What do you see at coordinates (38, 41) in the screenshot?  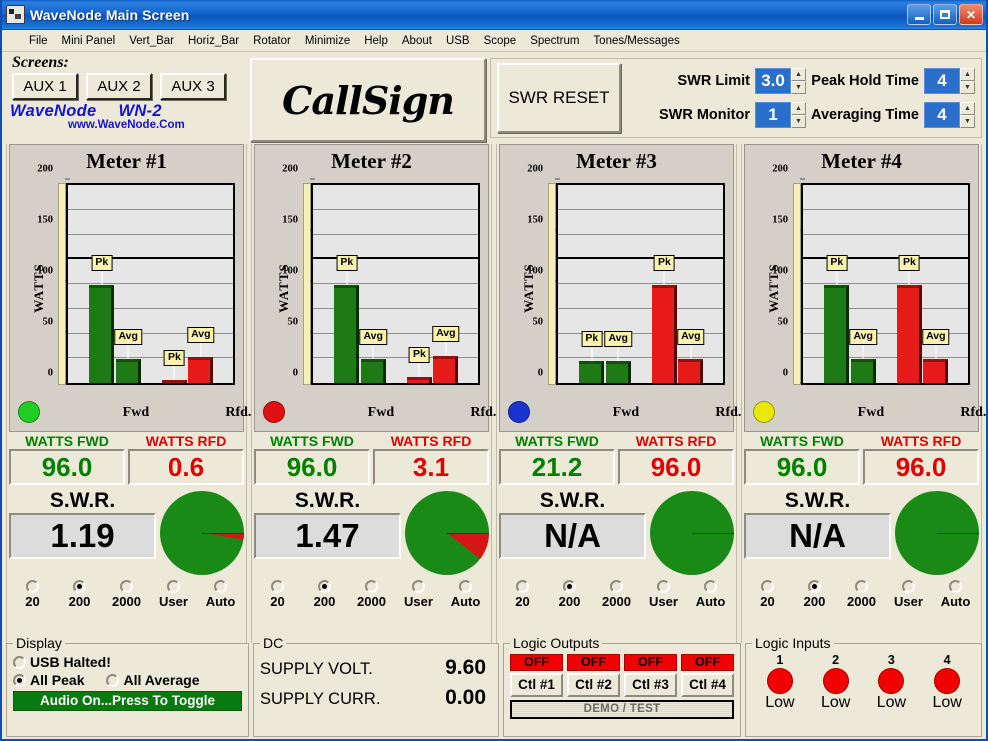 I see `menu-item-file: File` at bounding box center [38, 41].